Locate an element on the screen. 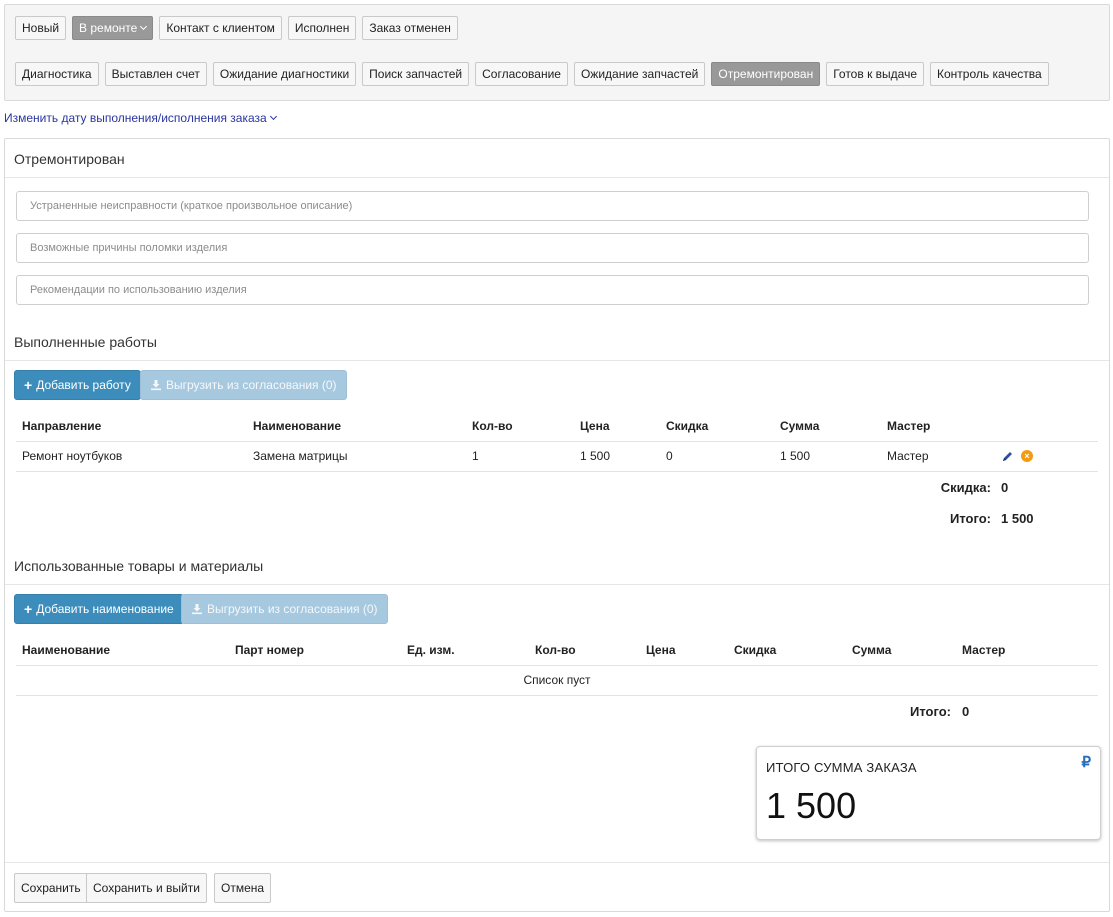 The image size is (1113, 917). substatus-label: Согласование is located at coordinates (521, 74).